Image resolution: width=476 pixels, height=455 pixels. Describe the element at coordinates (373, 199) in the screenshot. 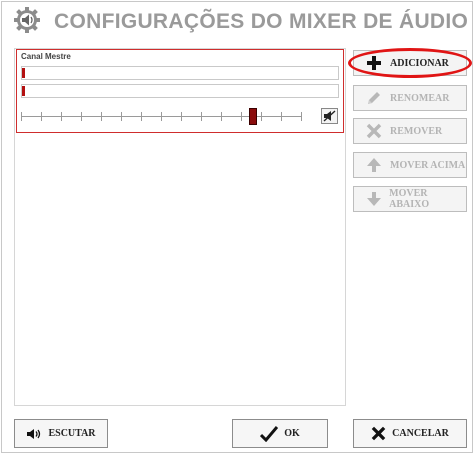

I see `arrow-down-icon` at that location.